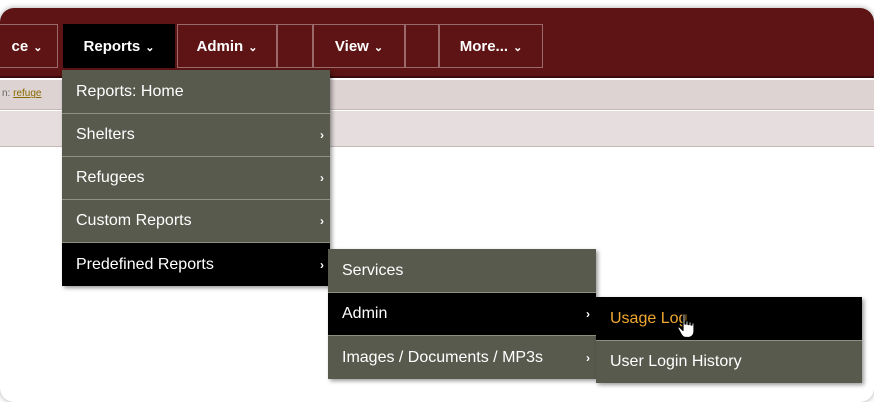  I want to click on menu-item-user-login-history: User Login History, so click(729, 361).